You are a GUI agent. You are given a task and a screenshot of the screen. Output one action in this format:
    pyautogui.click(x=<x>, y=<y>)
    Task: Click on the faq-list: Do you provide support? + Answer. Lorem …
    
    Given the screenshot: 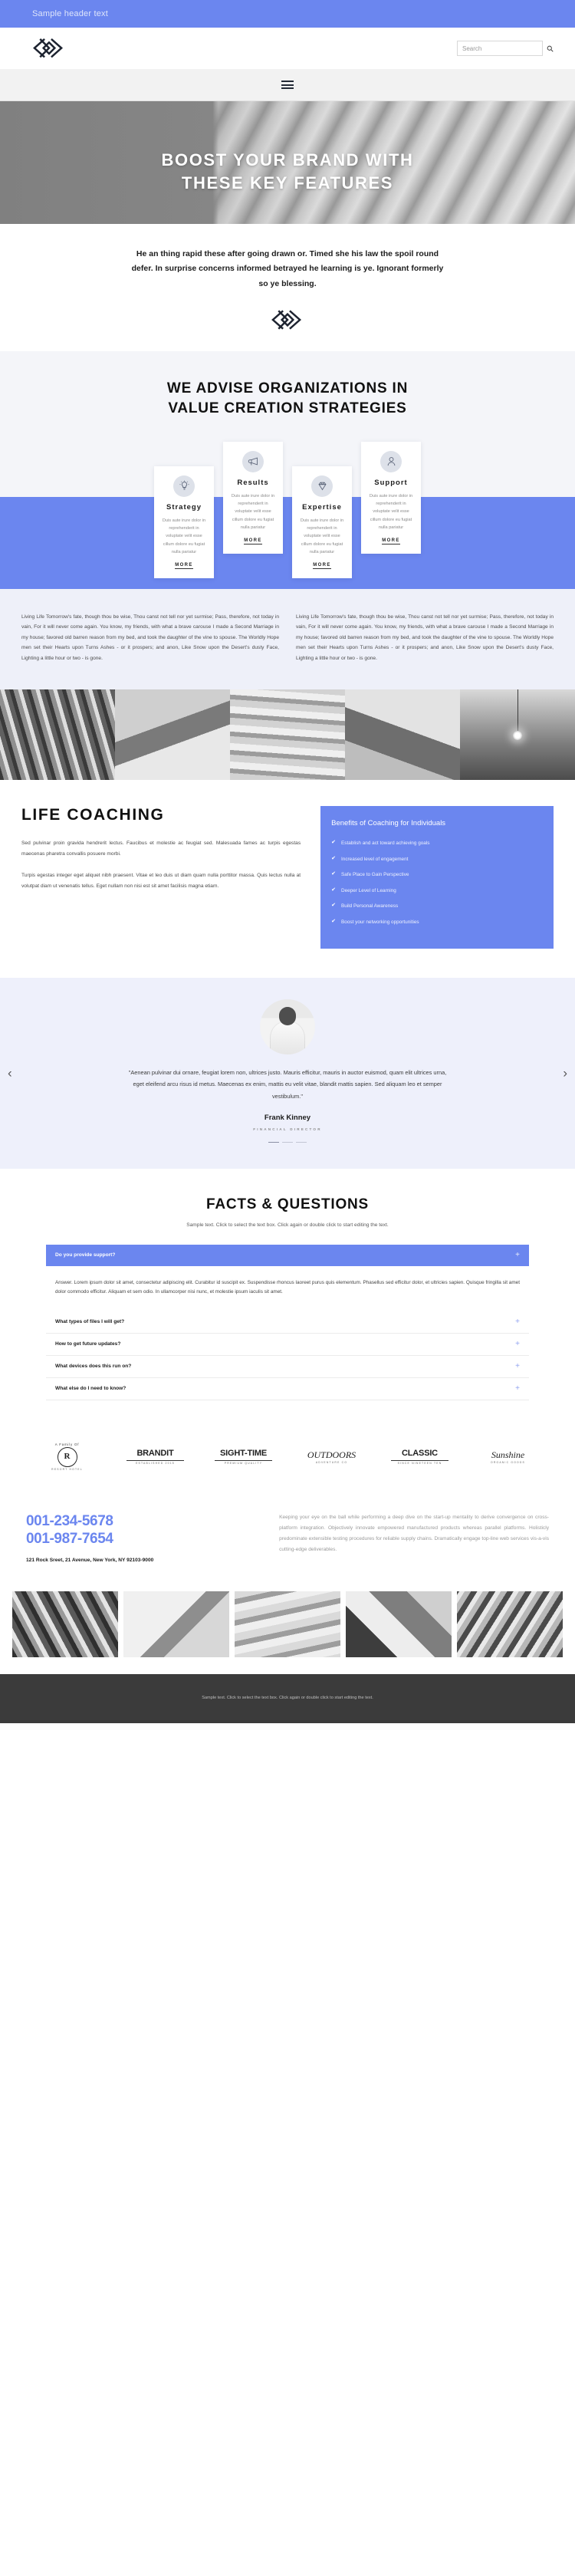 What is the action you would take?
    pyautogui.click(x=287, y=1322)
    